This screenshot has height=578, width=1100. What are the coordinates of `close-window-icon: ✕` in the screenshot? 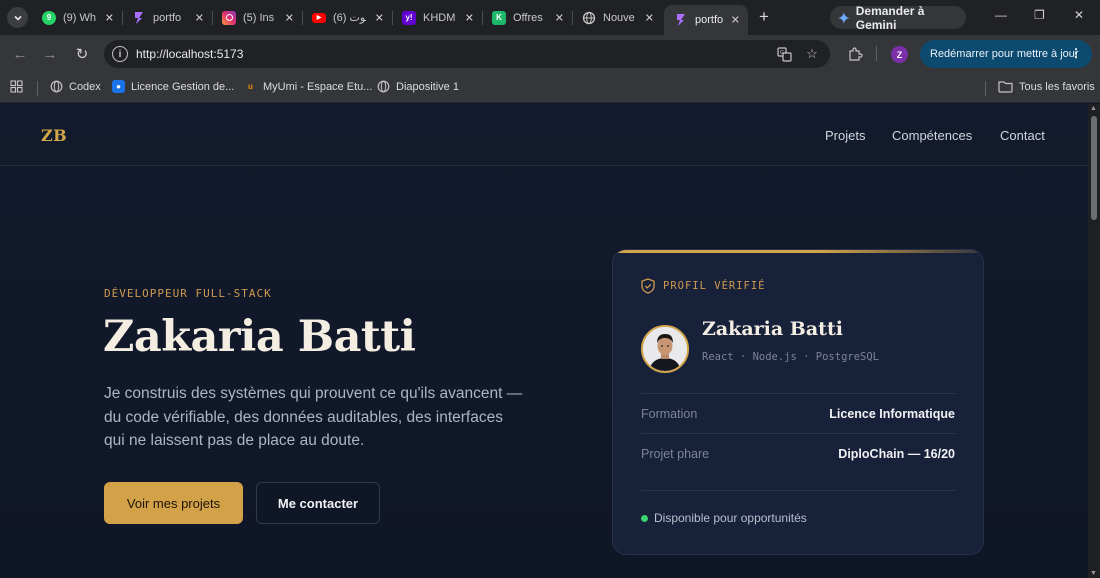 It's located at (1079, 15).